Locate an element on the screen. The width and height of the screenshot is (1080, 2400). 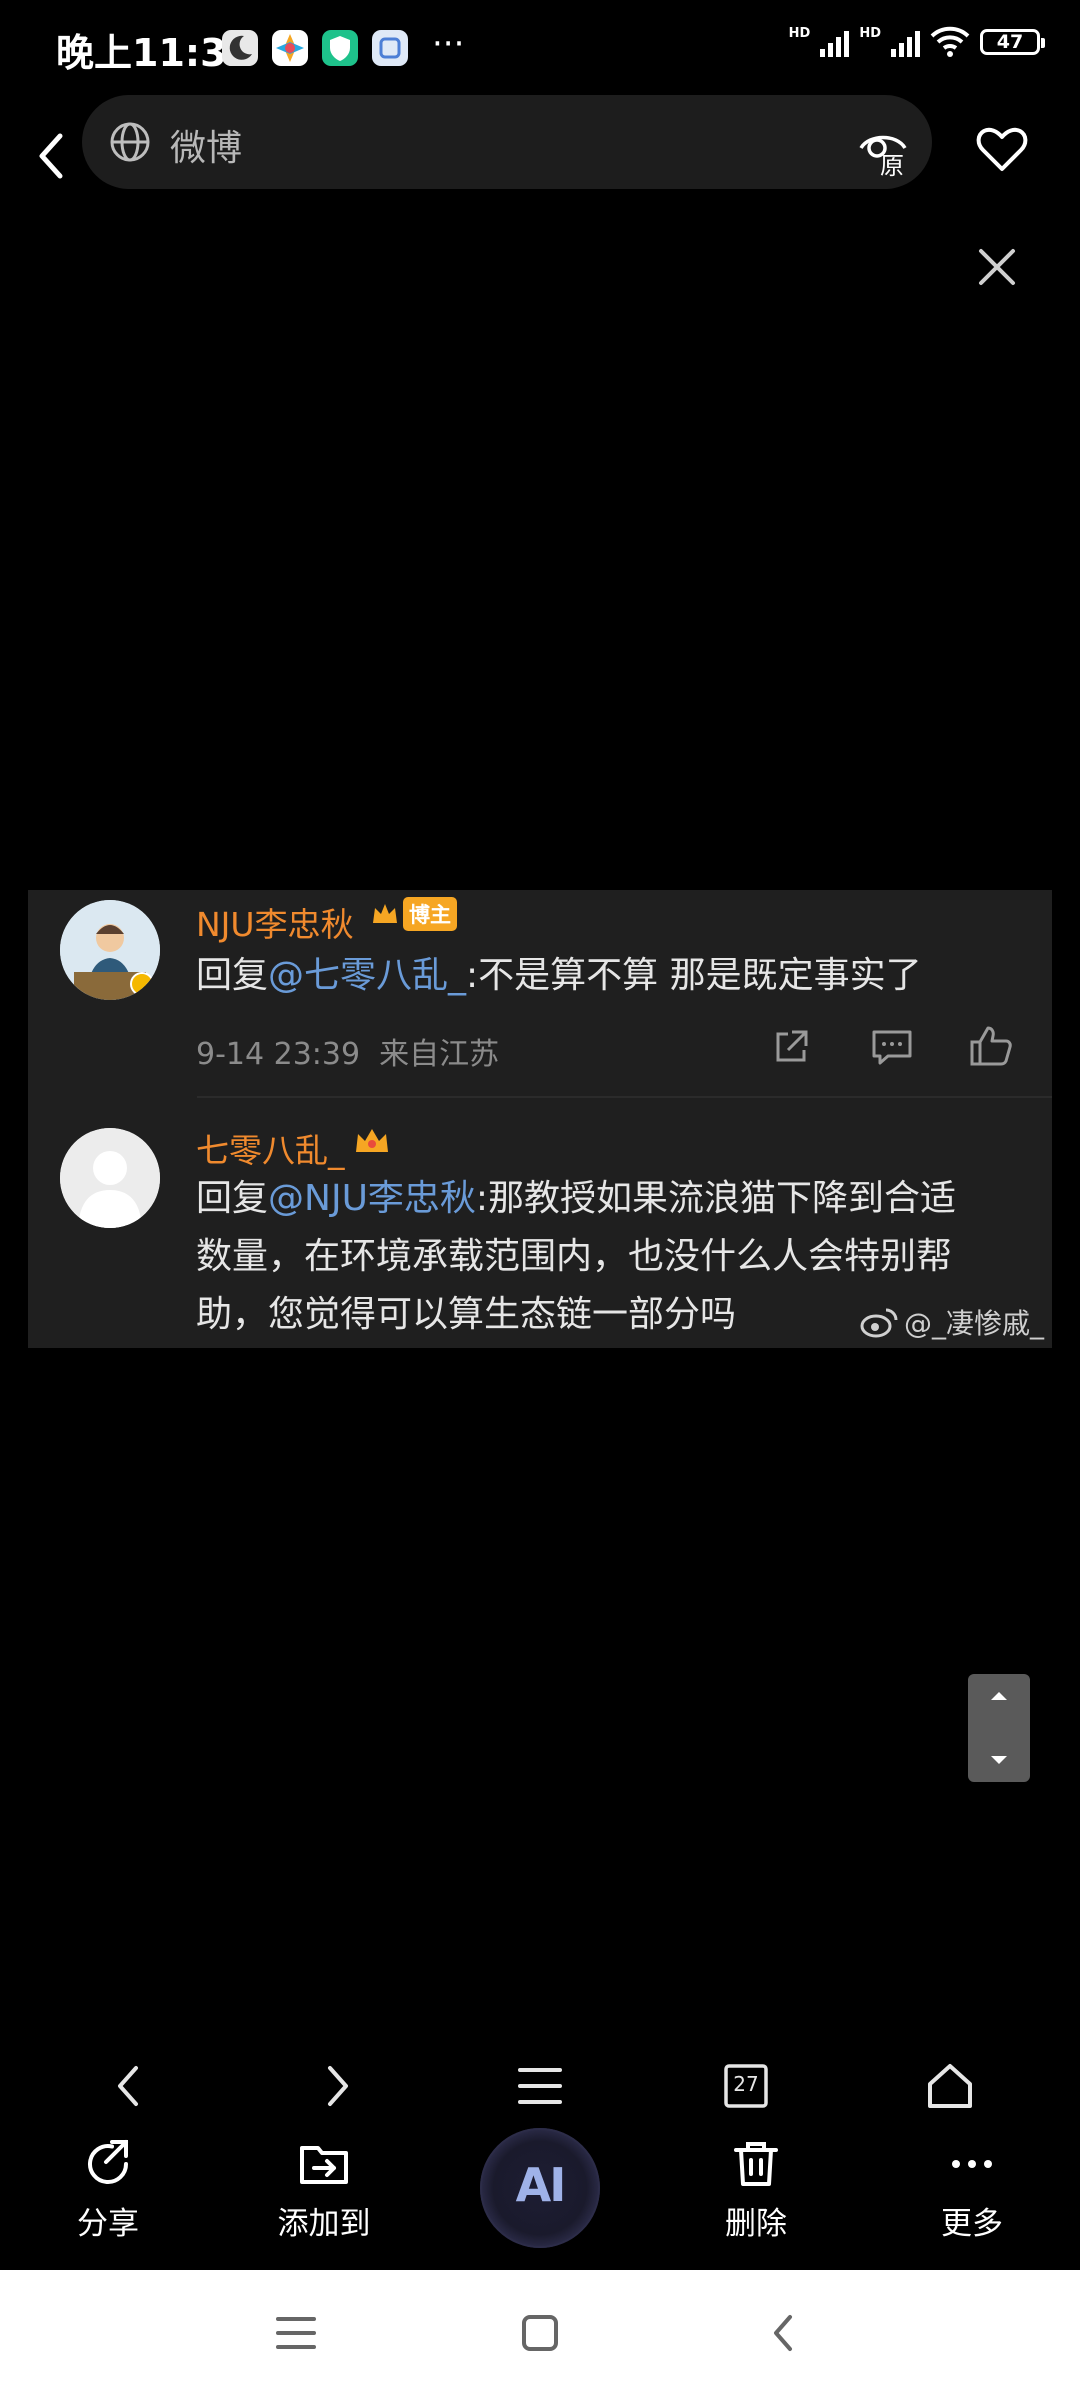
moon-app-icon is located at coordinates (240, 48).